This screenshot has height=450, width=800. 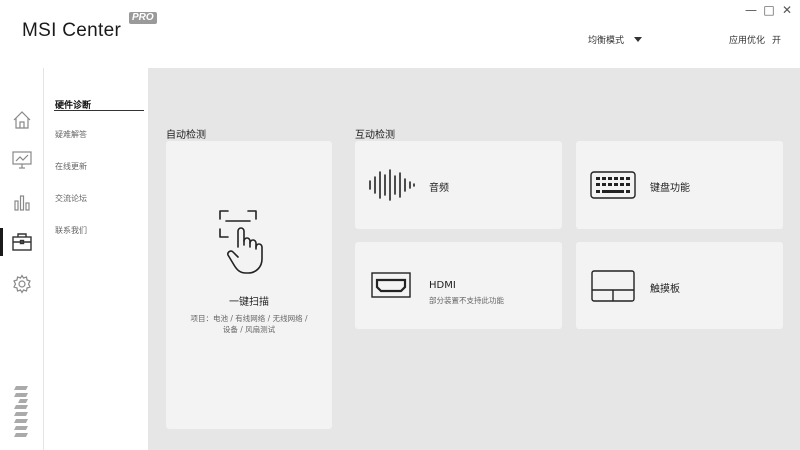 I want to click on chart-icon, so click(x=22, y=202).